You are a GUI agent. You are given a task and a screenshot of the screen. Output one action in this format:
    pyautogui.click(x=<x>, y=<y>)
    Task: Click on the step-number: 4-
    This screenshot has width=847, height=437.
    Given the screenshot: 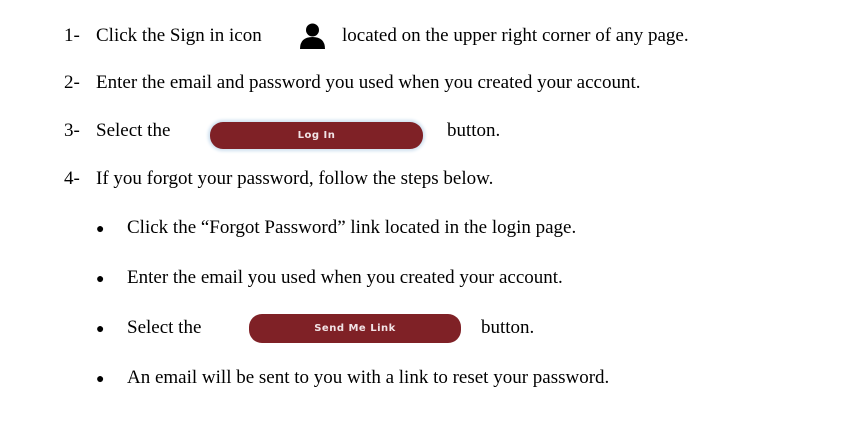 What is the action you would take?
    pyautogui.click(x=72, y=178)
    